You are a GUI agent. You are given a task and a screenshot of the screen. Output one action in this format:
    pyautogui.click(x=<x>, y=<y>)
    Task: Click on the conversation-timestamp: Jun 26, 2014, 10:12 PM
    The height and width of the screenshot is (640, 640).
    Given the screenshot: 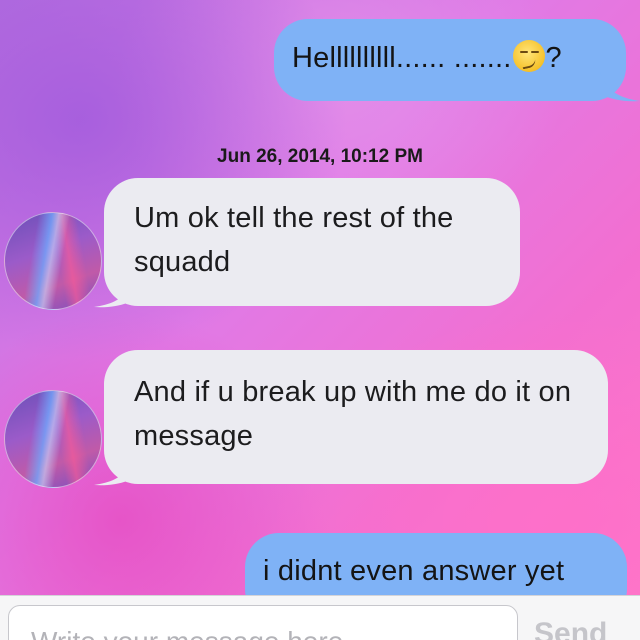 What is the action you would take?
    pyautogui.click(x=320, y=156)
    